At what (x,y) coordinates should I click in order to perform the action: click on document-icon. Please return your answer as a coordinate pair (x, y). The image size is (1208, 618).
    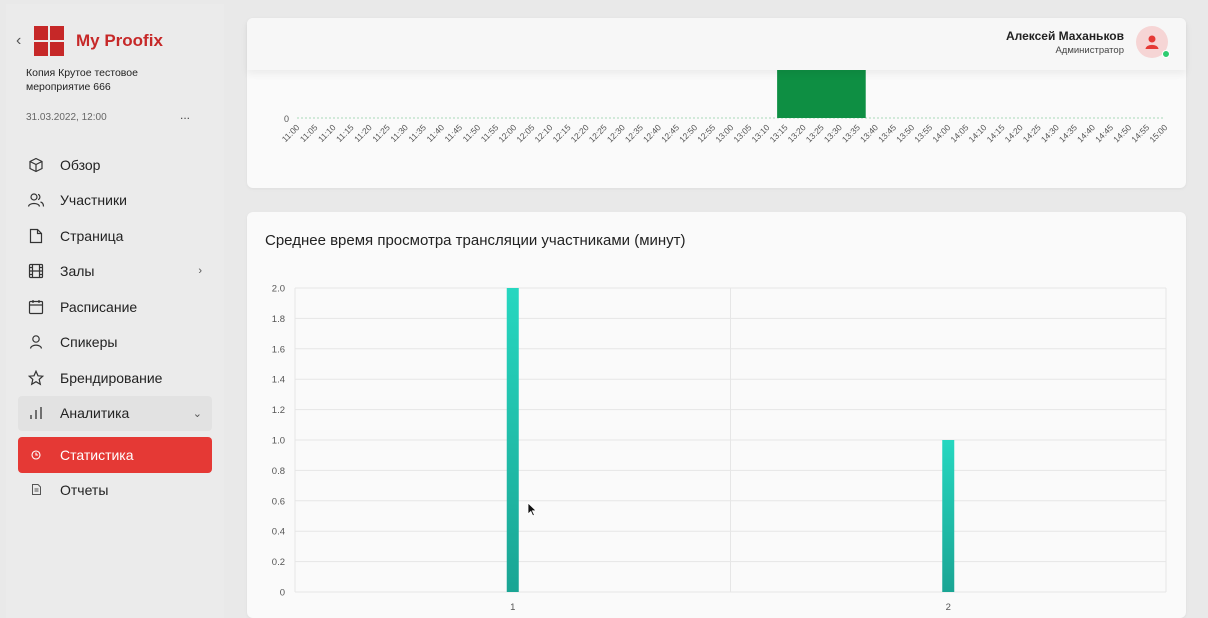
    Looking at the image, I should click on (36, 490).